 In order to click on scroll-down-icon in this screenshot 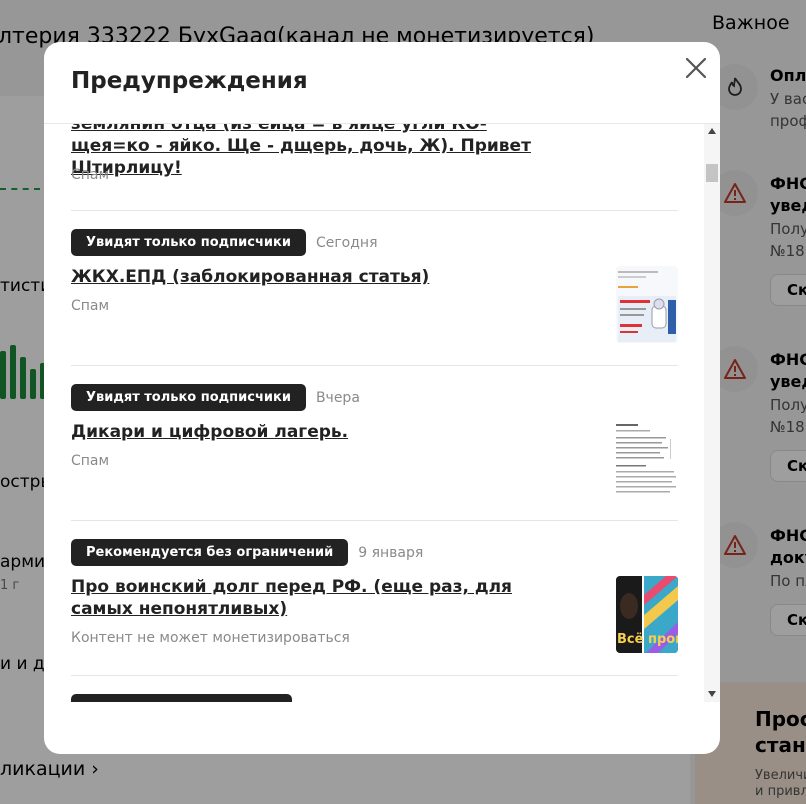, I will do `click(712, 694)`.